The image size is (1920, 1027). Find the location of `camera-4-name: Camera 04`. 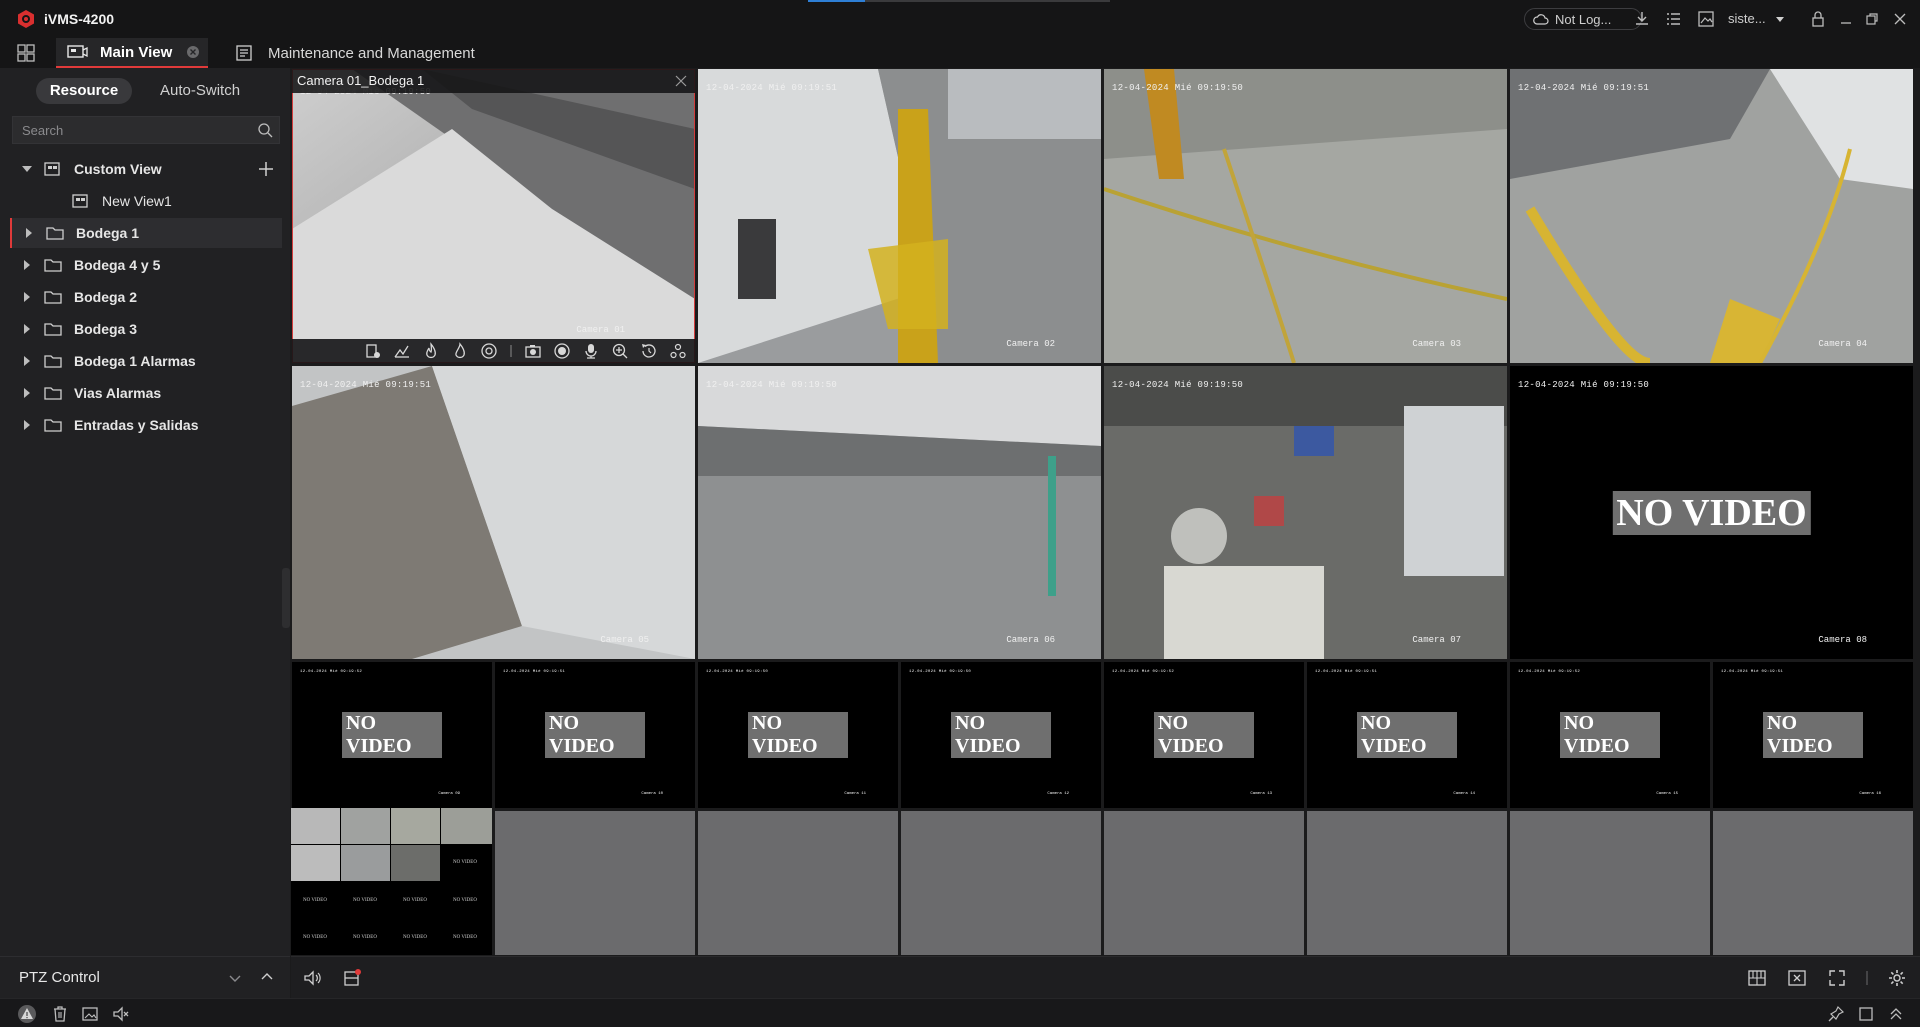

camera-4-name: Camera 04 is located at coordinates (1842, 344).